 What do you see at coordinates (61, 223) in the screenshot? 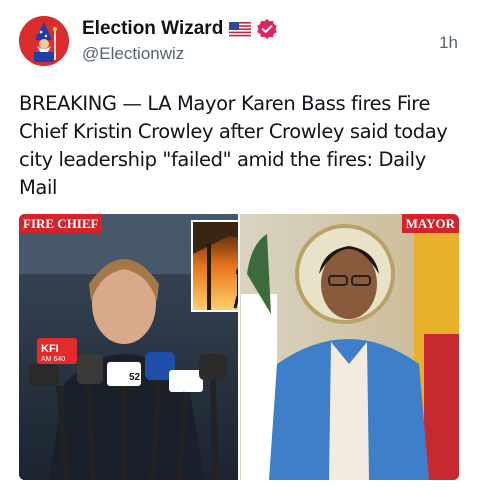
I see `label-fire-chief: FIRE CHIEF` at bounding box center [61, 223].